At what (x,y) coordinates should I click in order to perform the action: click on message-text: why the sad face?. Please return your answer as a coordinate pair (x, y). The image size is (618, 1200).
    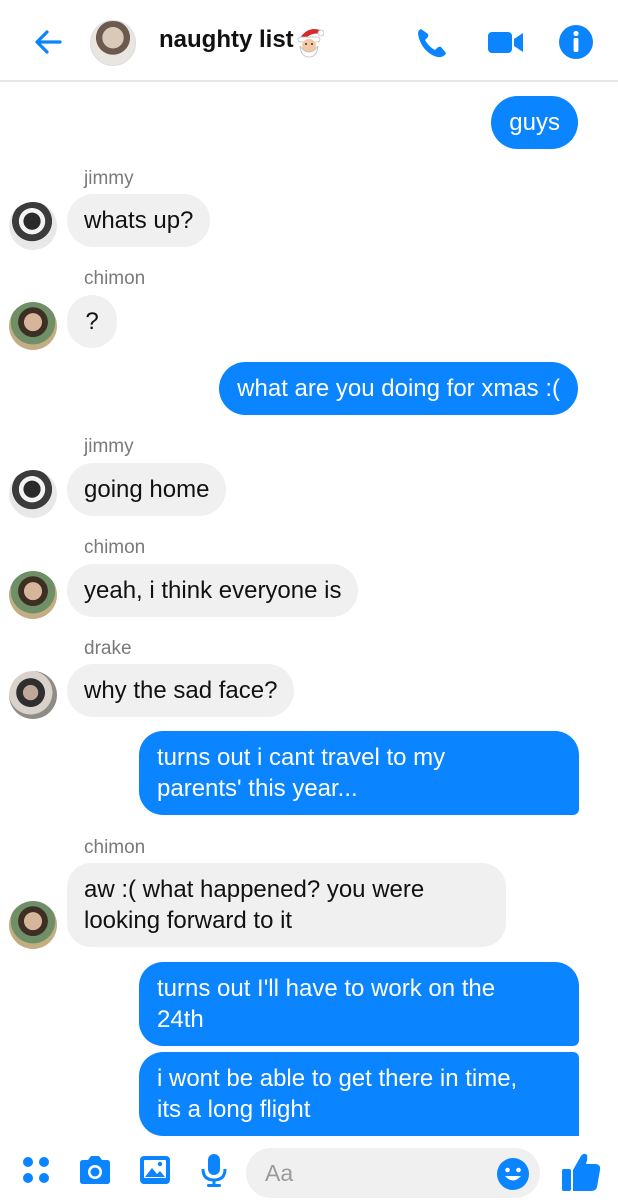
    Looking at the image, I should click on (181, 690).